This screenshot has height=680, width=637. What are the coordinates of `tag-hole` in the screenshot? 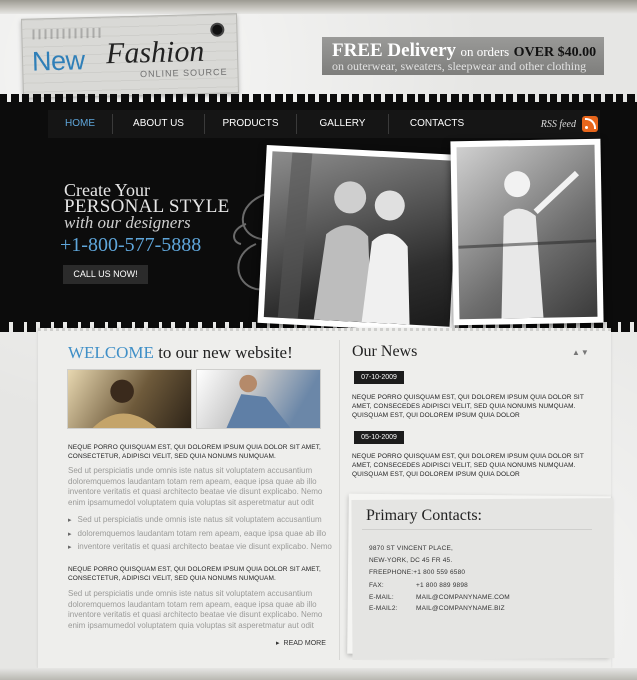 It's located at (217, 29).